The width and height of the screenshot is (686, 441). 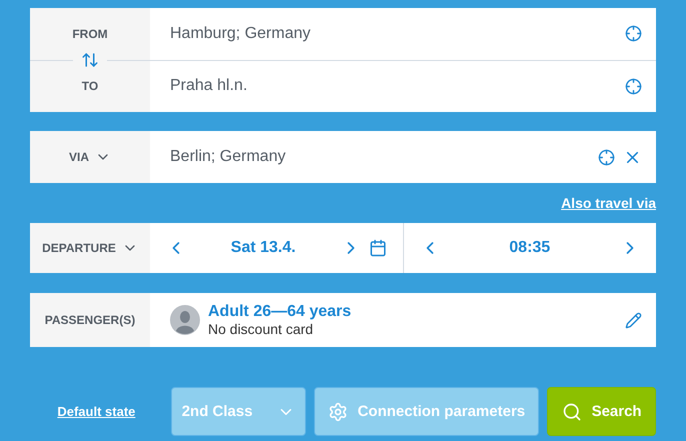 What do you see at coordinates (90, 86) in the screenshot?
I see `to-label: TO` at bounding box center [90, 86].